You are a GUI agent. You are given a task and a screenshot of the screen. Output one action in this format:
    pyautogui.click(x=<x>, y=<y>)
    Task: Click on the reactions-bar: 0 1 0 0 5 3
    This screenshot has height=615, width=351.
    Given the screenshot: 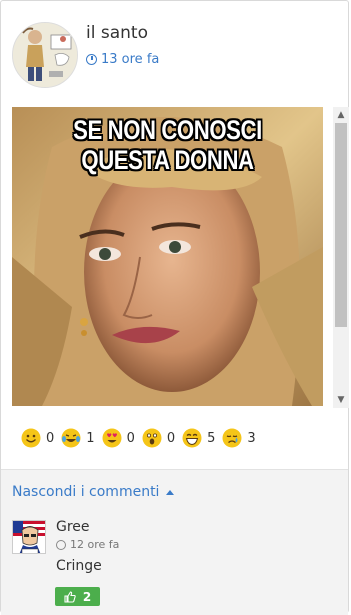 What is the action you would take?
    pyautogui.click(x=142, y=438)
    